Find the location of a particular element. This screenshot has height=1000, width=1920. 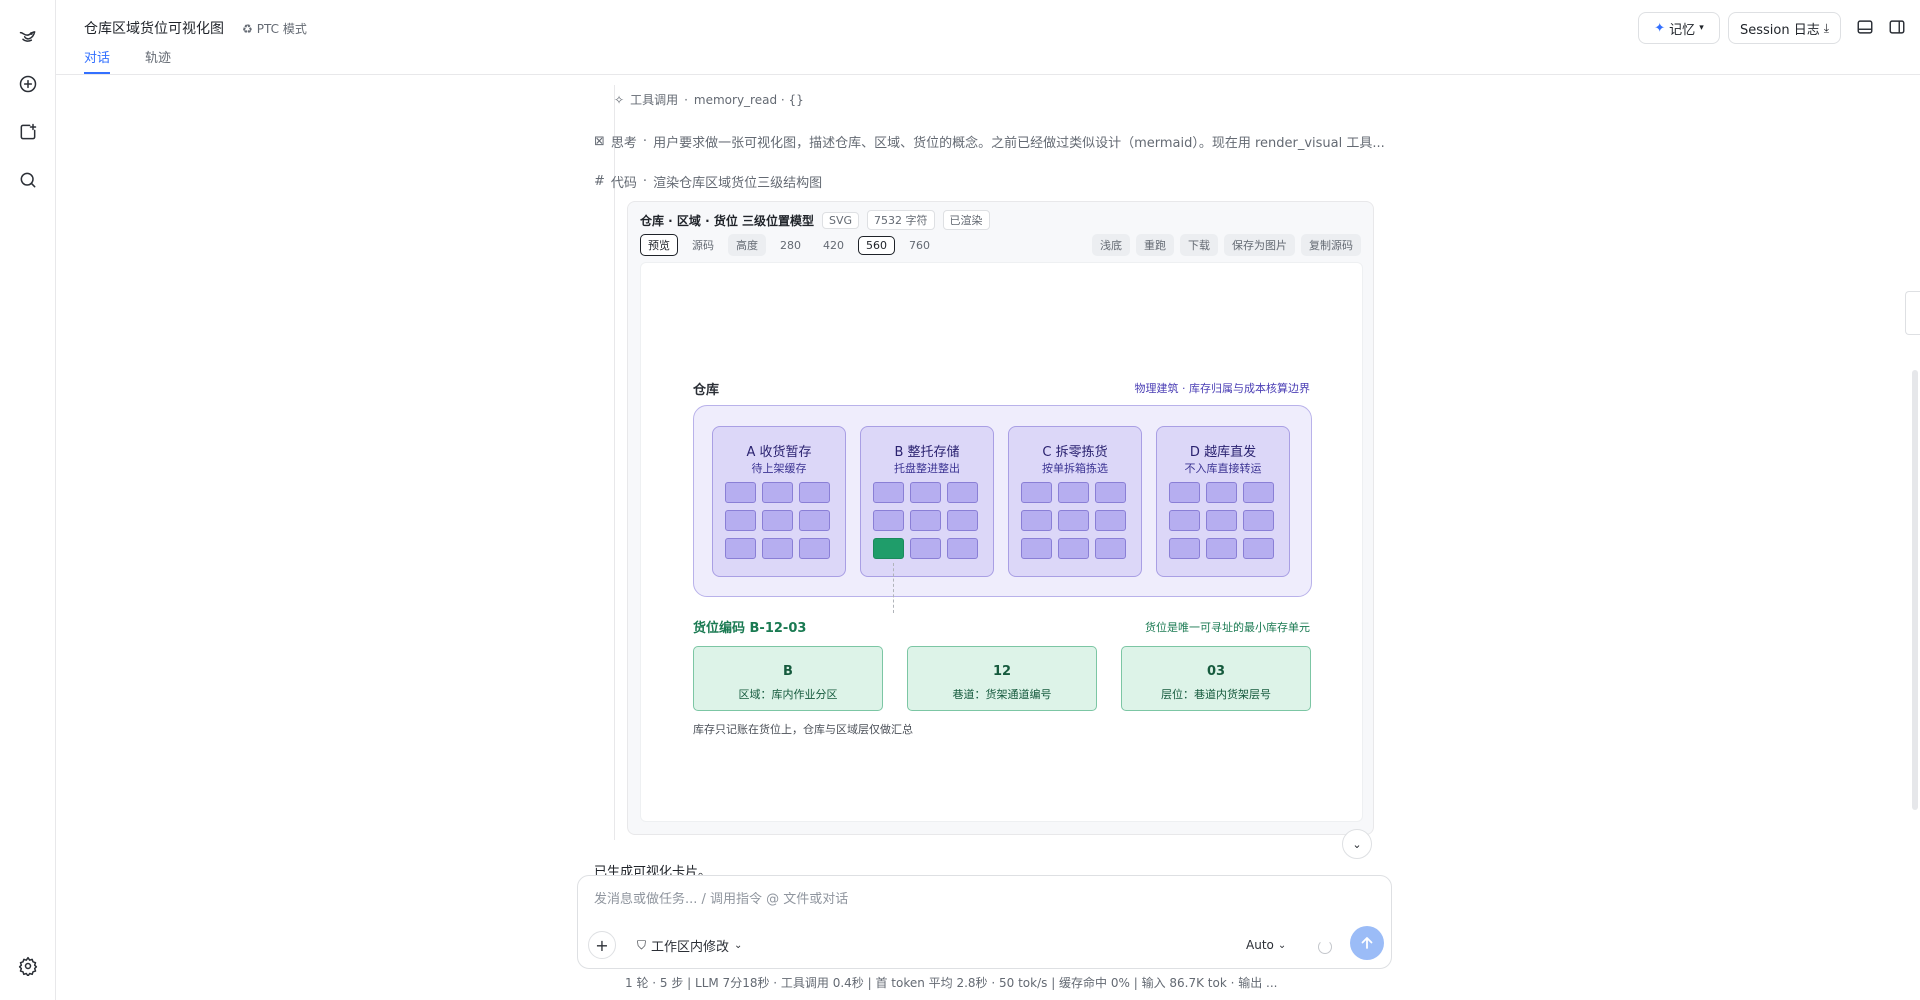

session-log-button: Session 日志 ⤓ is located at coordinates (1784, 28).